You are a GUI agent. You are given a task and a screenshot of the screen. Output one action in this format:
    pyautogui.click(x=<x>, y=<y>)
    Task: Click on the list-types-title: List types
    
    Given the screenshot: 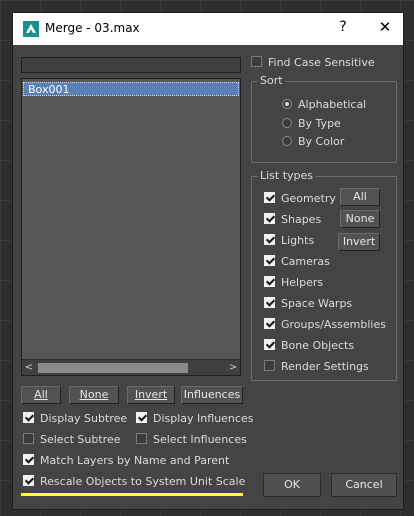 What is the action you would take?
    pyautogui.click(x=287, y=175)
    